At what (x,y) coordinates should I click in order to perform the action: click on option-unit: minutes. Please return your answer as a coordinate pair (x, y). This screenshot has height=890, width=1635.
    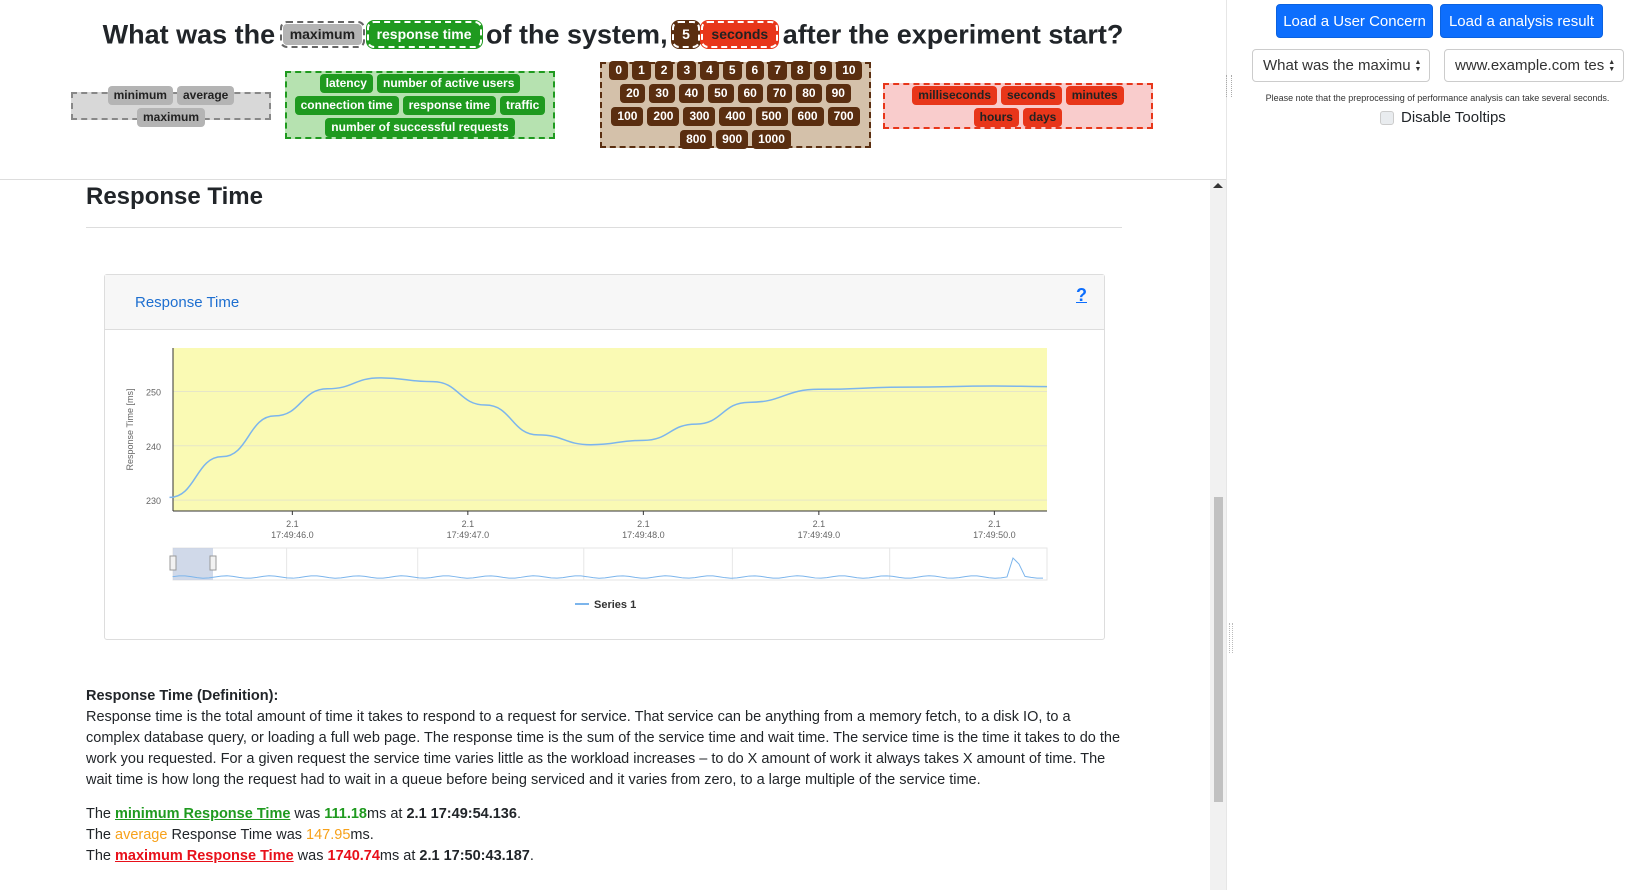
    Looking at the image, I should click on (1094, 95).